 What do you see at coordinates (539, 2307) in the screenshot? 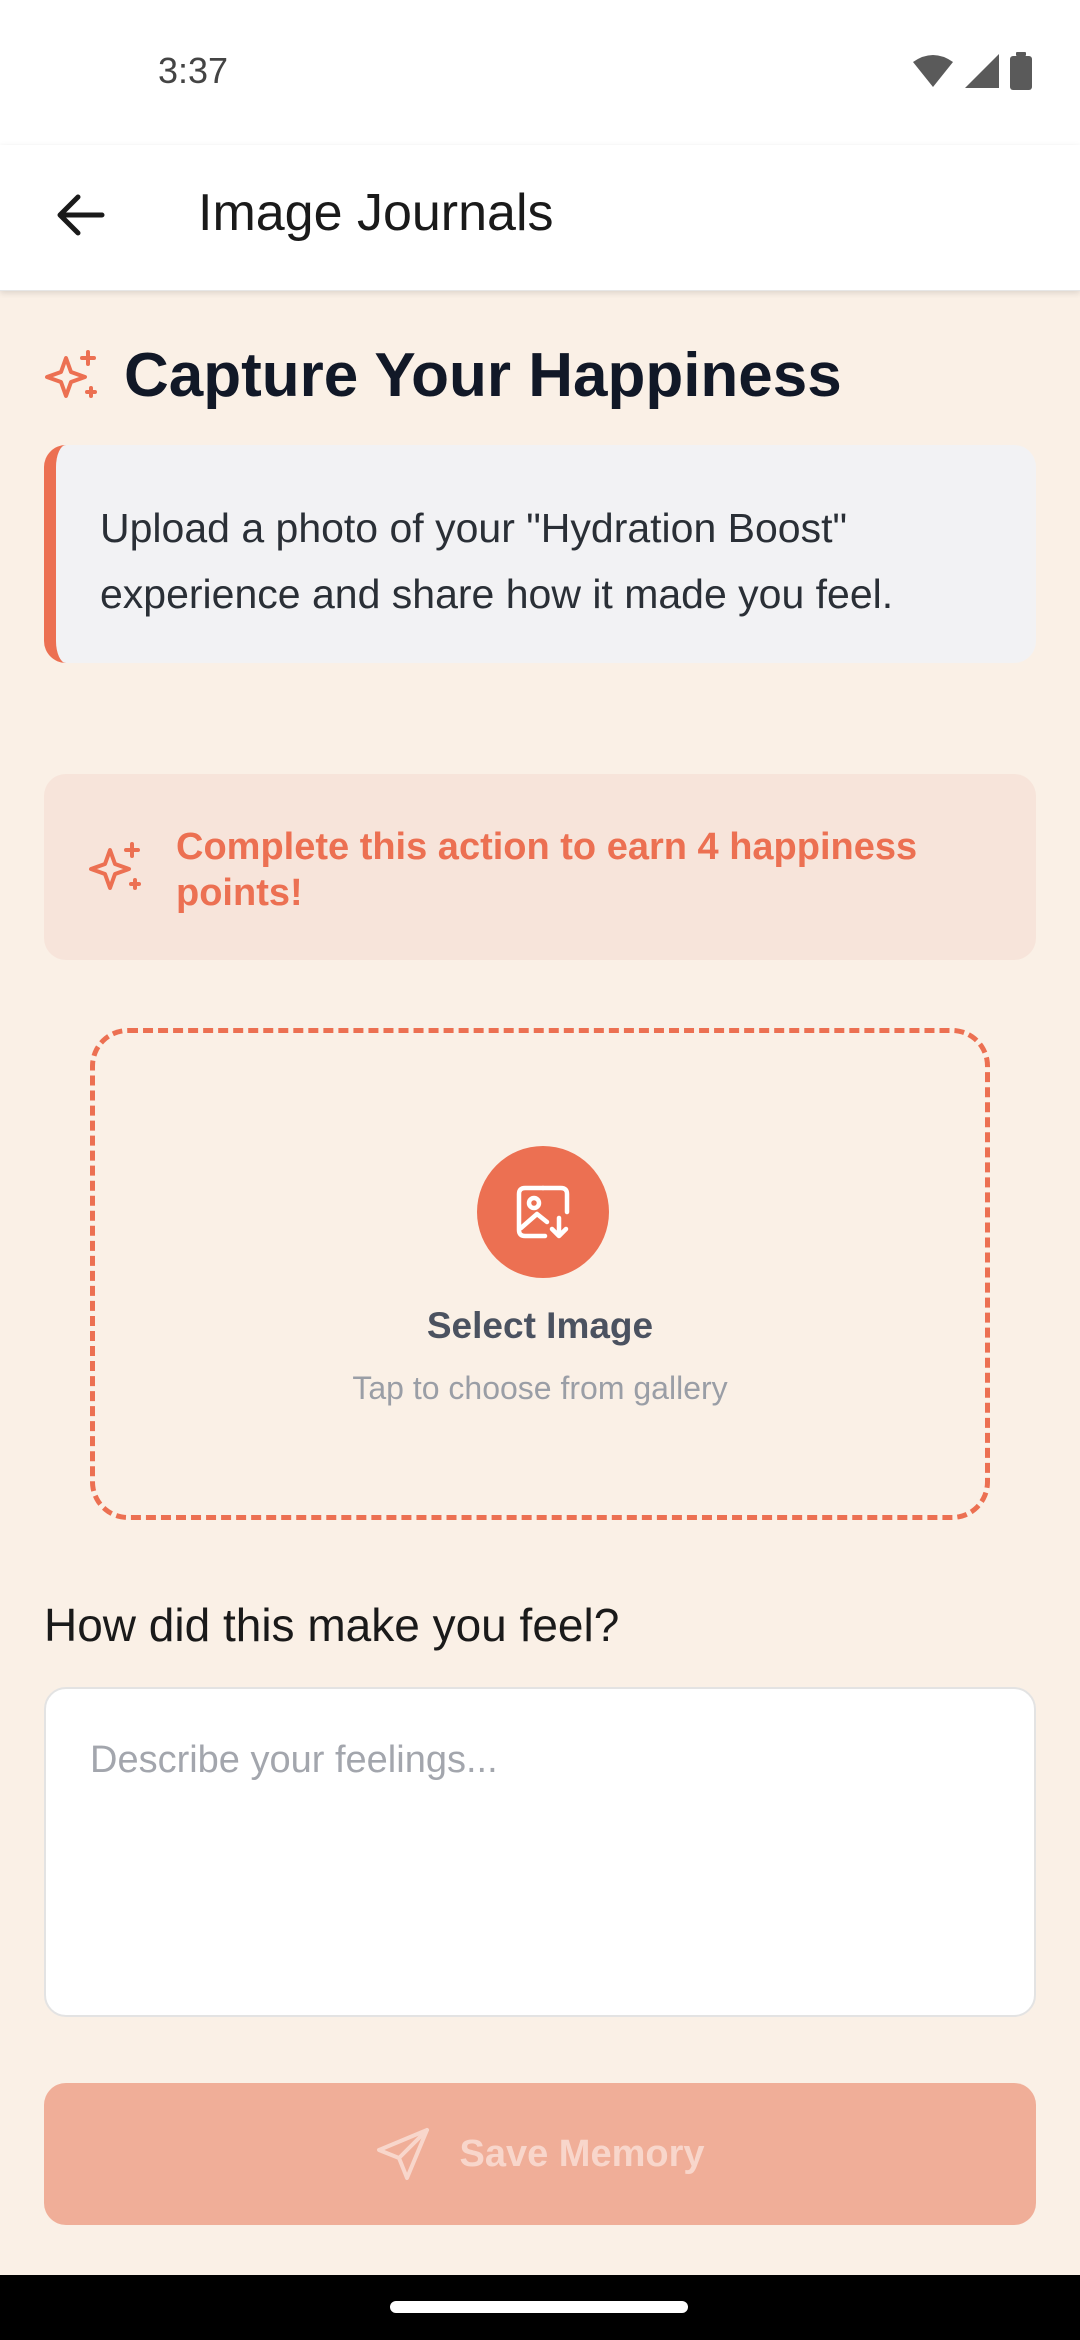
I see `home-handle` at bounding box center [539, 2307].